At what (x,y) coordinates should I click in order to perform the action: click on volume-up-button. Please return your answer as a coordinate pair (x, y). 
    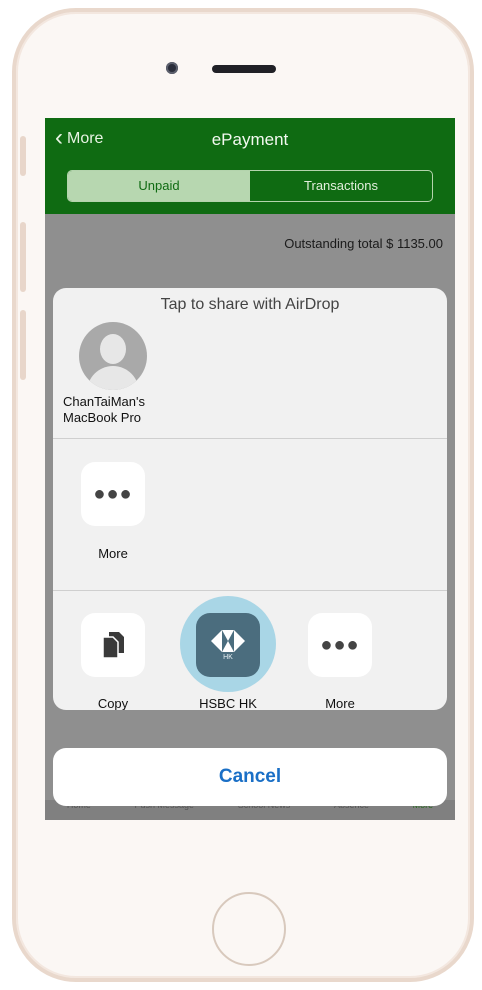
    Looking at the image, I should click on (23, 257).